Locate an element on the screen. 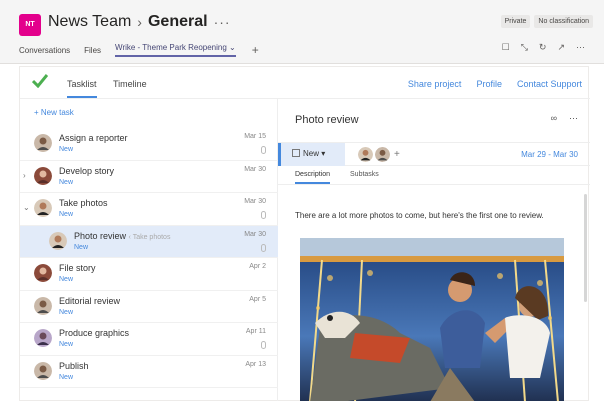  team-avatar: NT is located at coordinates (30, 25).